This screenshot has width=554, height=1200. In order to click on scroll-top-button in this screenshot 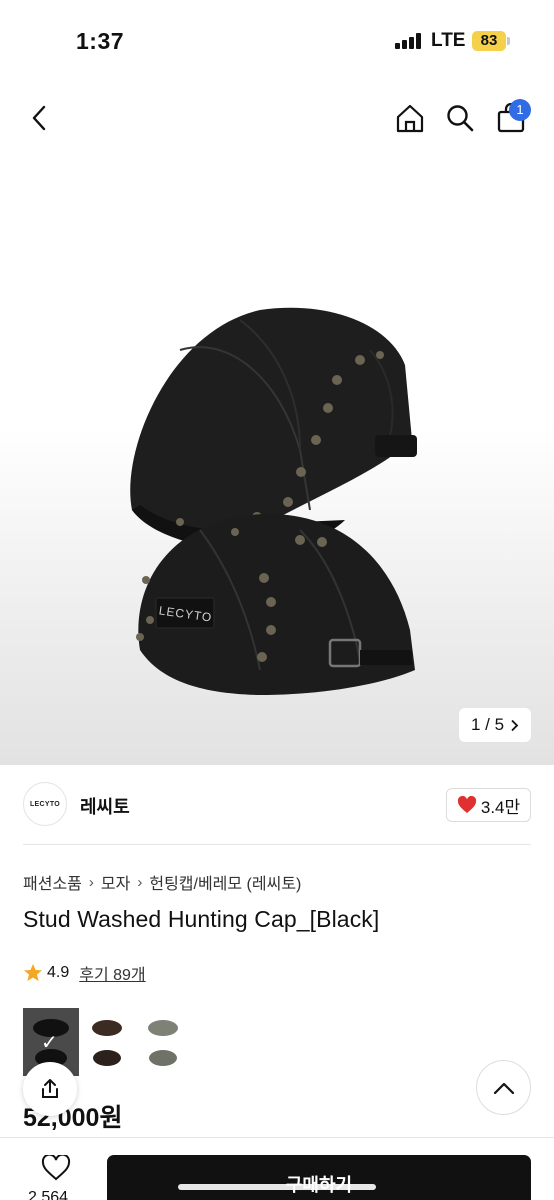, I will do `click(503, 1087)`.